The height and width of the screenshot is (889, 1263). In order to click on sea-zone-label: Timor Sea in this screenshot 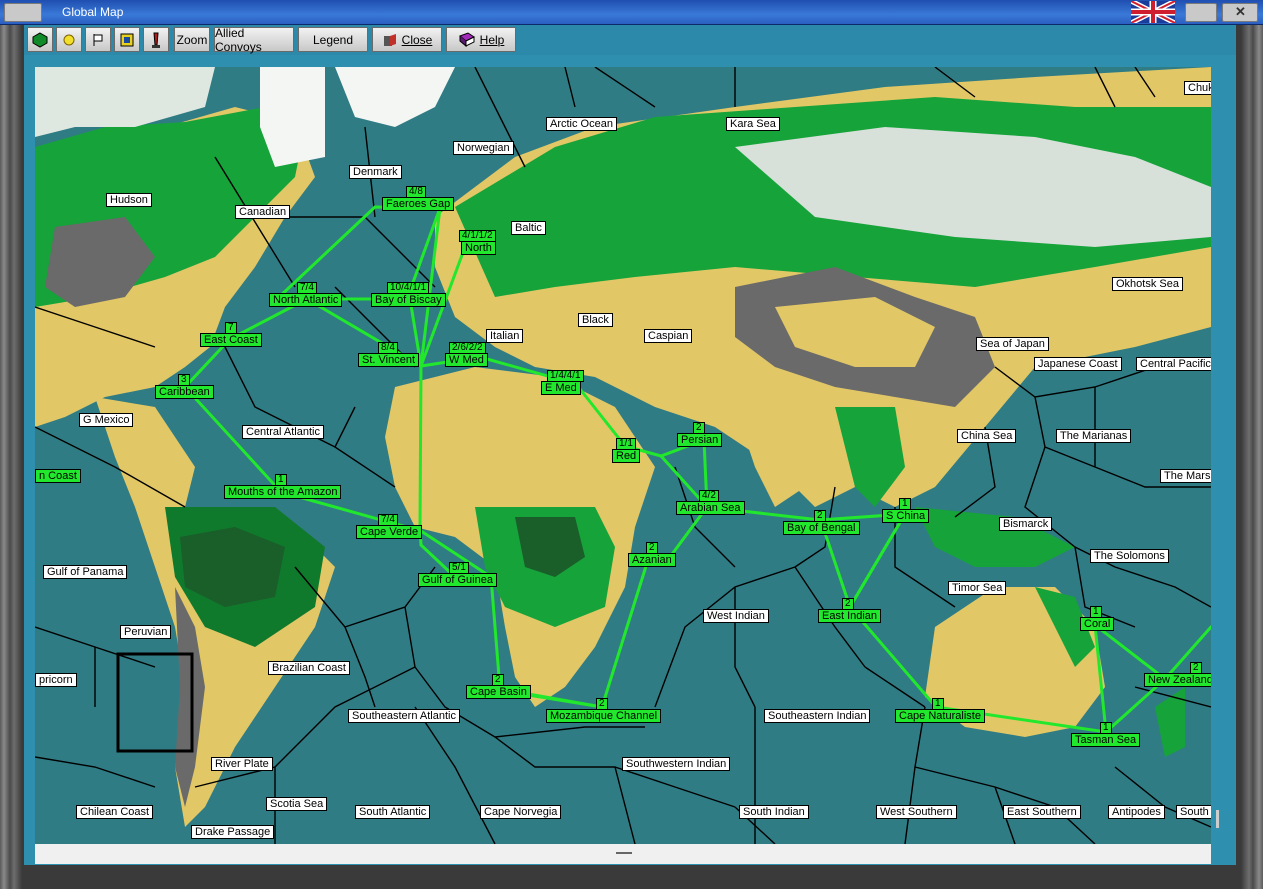, I will do `click(977, 588)`.